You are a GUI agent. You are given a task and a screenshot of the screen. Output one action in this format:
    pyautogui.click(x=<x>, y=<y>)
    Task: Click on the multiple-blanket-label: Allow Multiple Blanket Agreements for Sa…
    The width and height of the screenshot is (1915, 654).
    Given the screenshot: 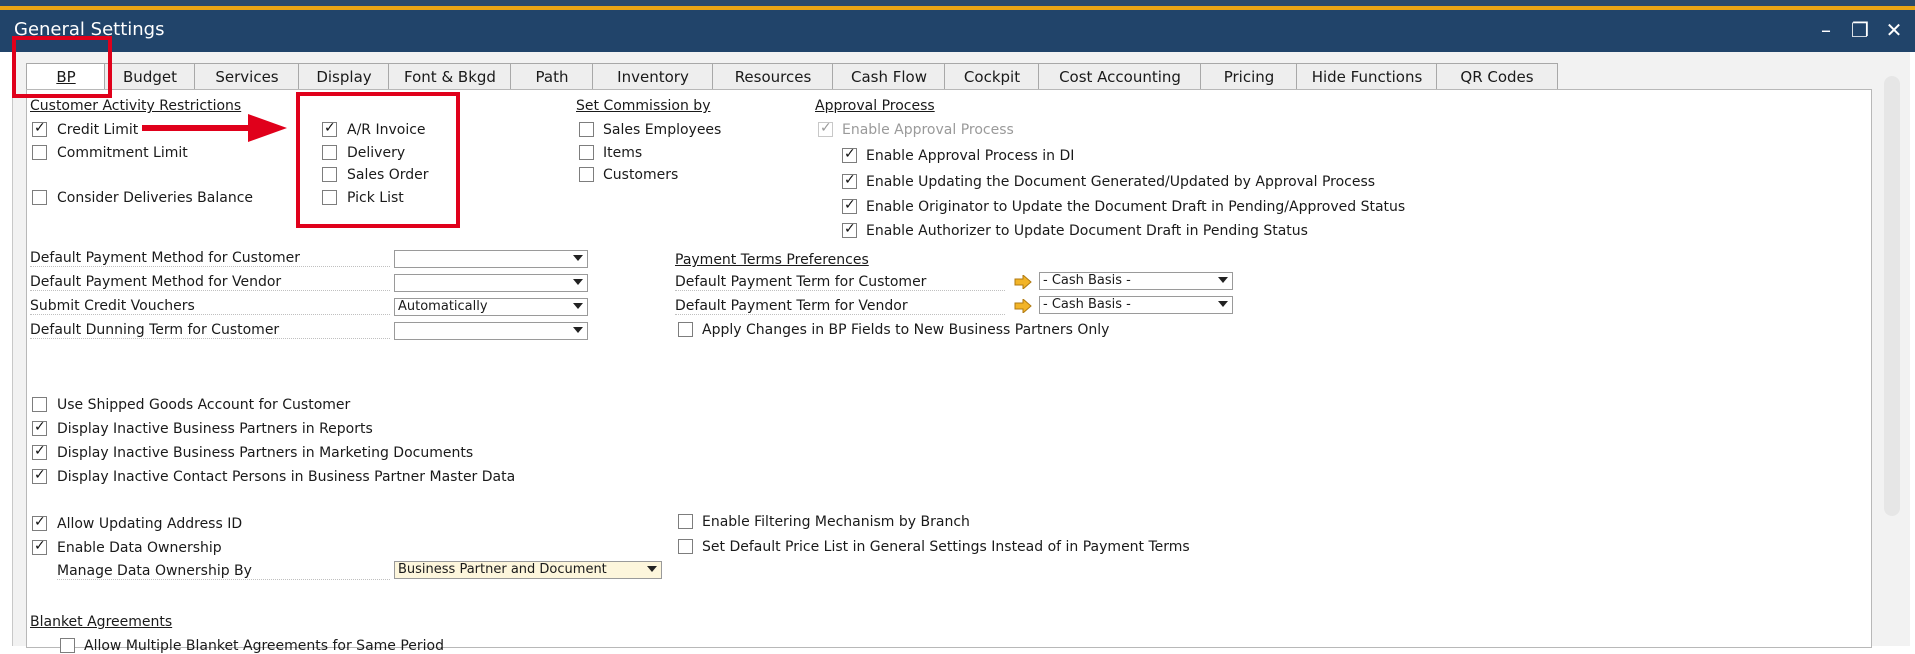 What is the action you would take?
    pyautogui.click(x=264, y=646)
    